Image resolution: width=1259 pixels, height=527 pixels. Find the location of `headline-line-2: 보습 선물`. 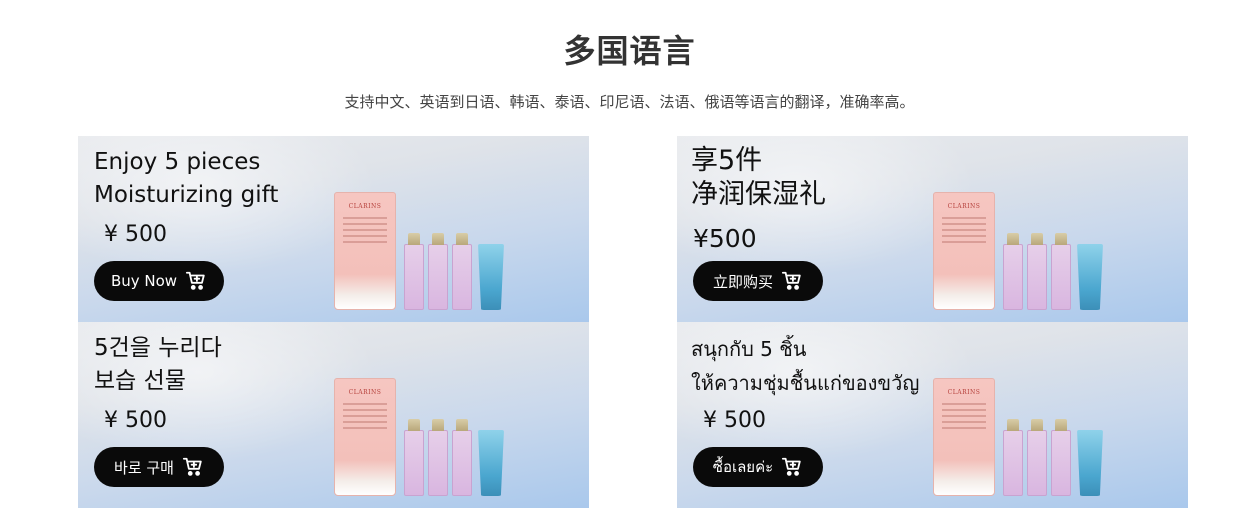

headline-line-2: 보습 선물 is located at coordinates (140, 381).